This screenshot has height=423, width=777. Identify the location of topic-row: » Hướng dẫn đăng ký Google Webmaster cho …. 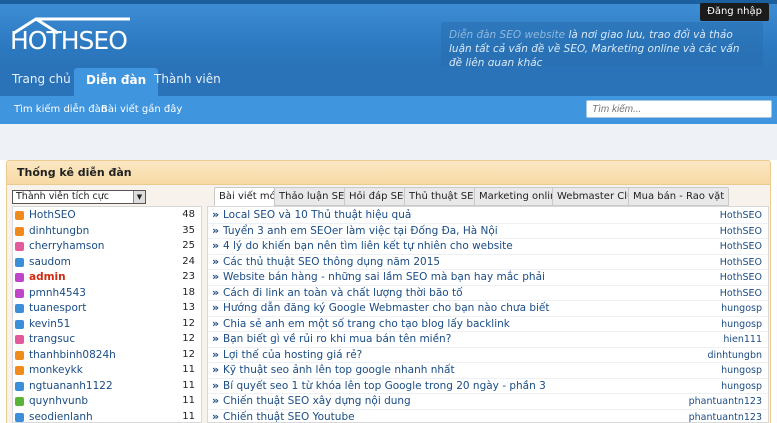
(488, 309).